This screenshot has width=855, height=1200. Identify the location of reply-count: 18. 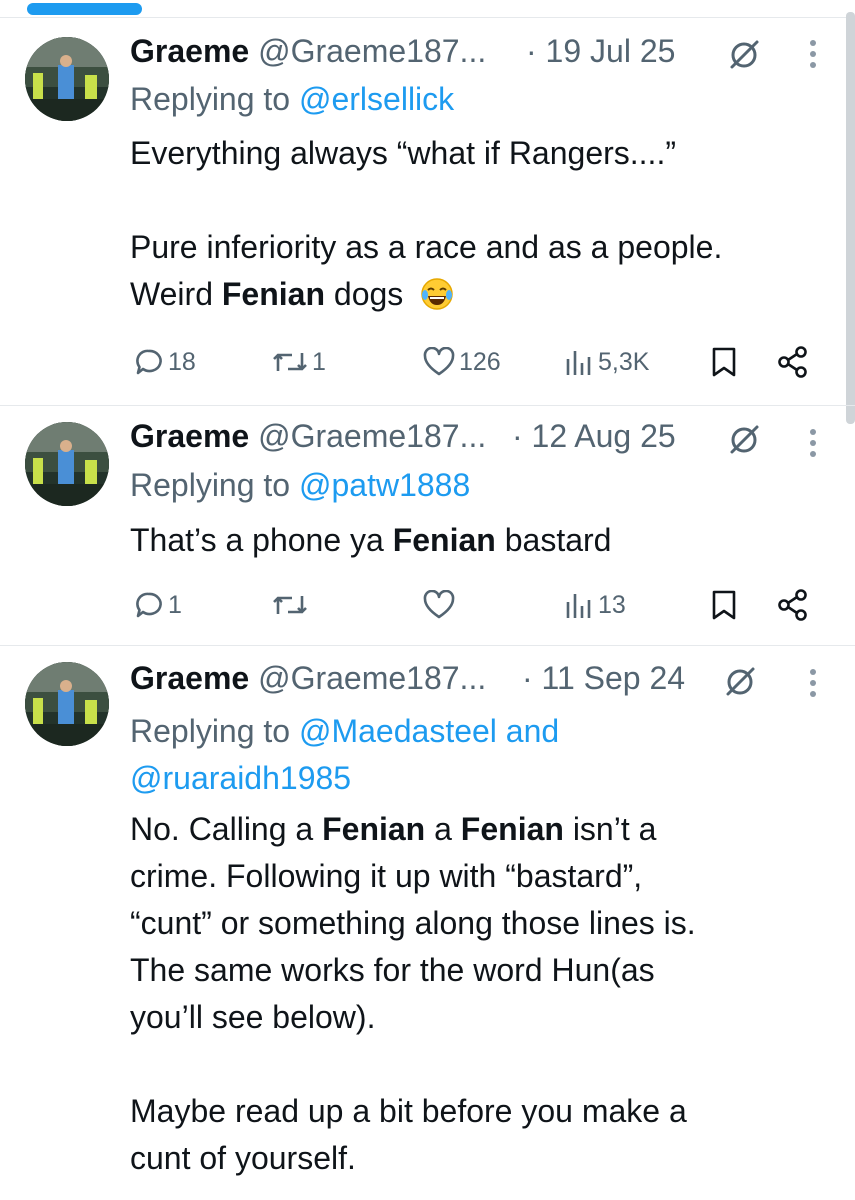
(182, 361).